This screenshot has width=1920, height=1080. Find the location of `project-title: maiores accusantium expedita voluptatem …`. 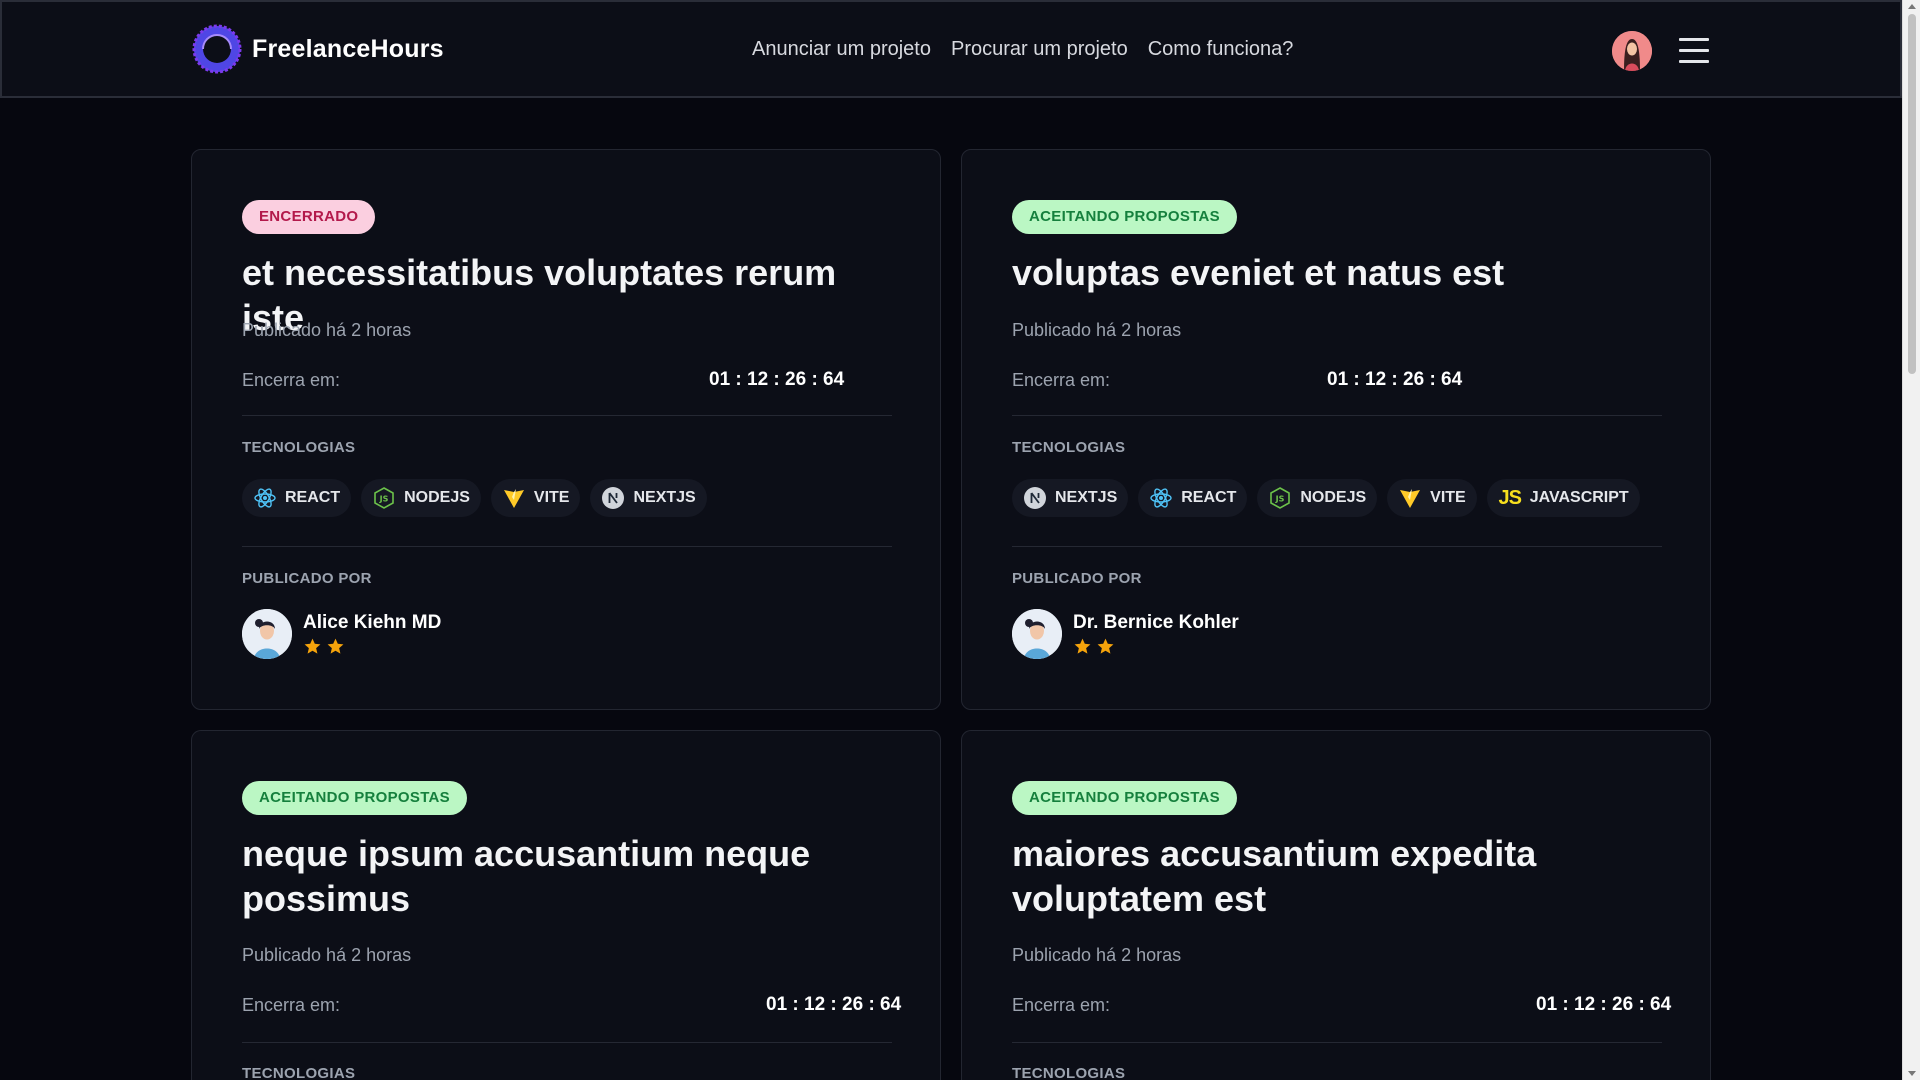

project-title: maiores accusantium expedita voluptatem … is located at coordinates (1274, 876).